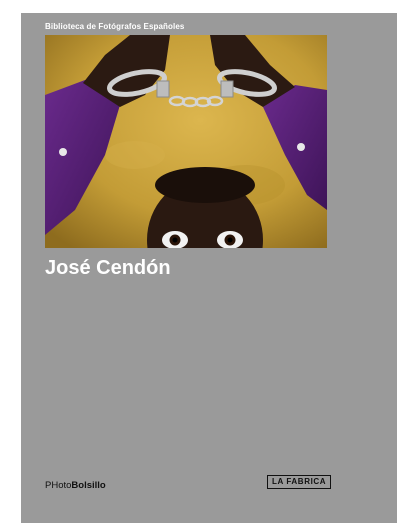  What do you see at coordinates (108, 268) in the screenshot?
I see `author-name: José Cendón` at bounding box center [108, 268].